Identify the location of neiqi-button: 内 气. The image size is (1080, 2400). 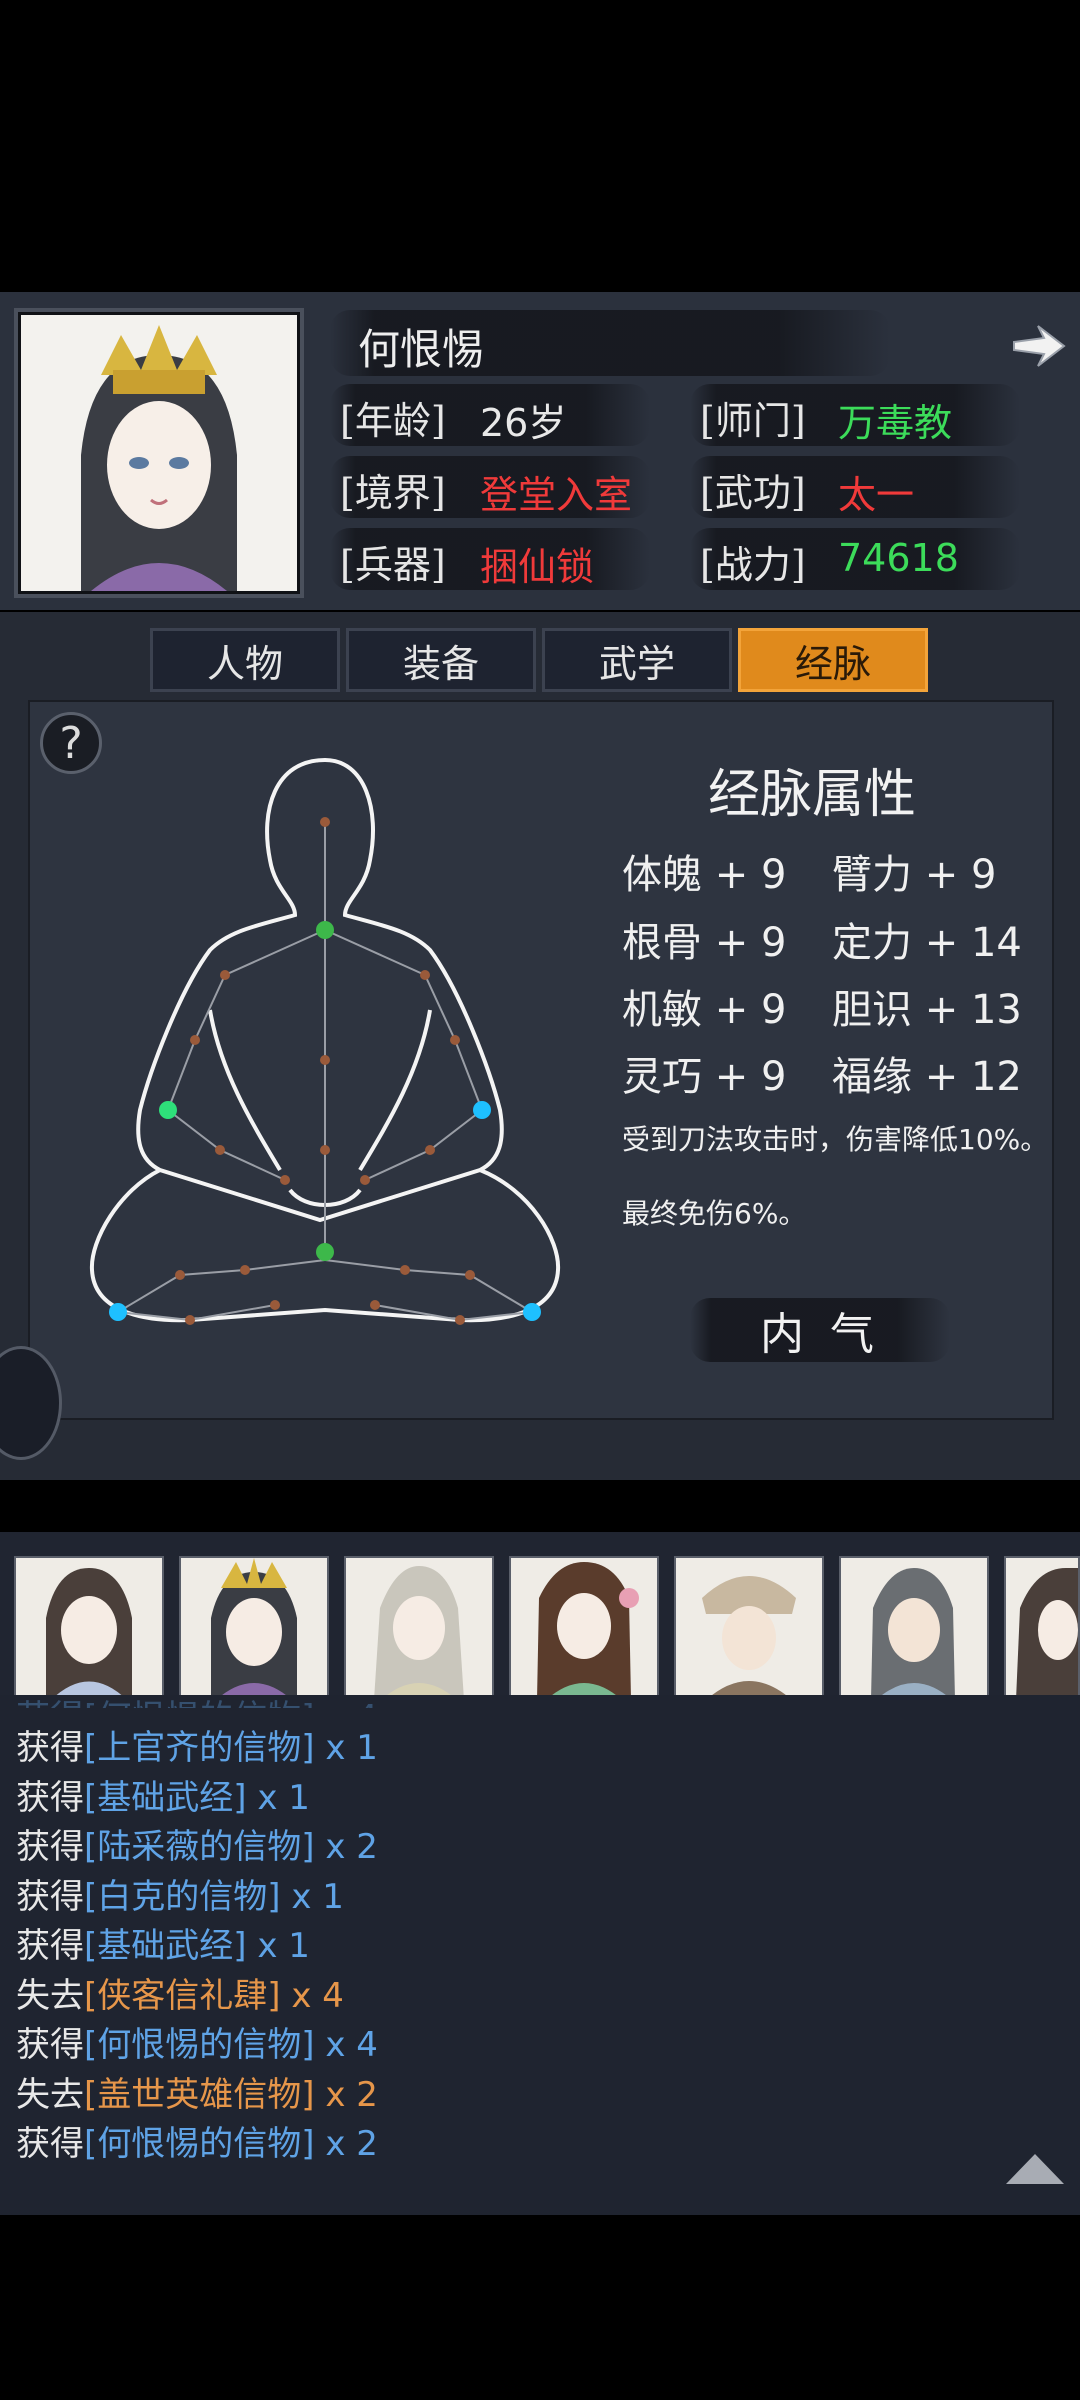
(820, 1330).